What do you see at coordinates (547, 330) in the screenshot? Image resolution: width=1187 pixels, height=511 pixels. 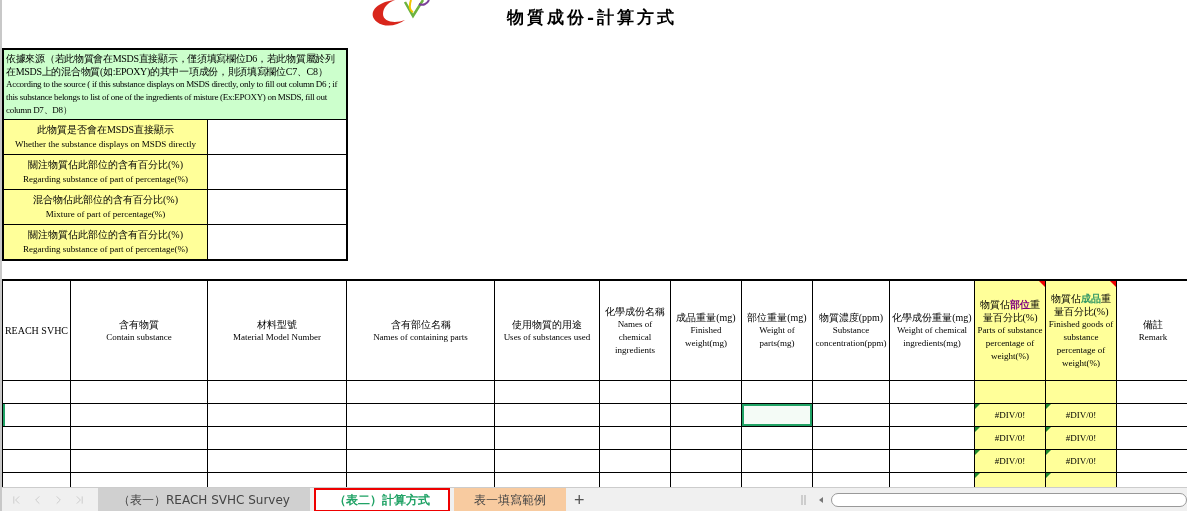 I see `column-header: 使用物質的用途 Uses of substances used` at bounding box center [547, 330].